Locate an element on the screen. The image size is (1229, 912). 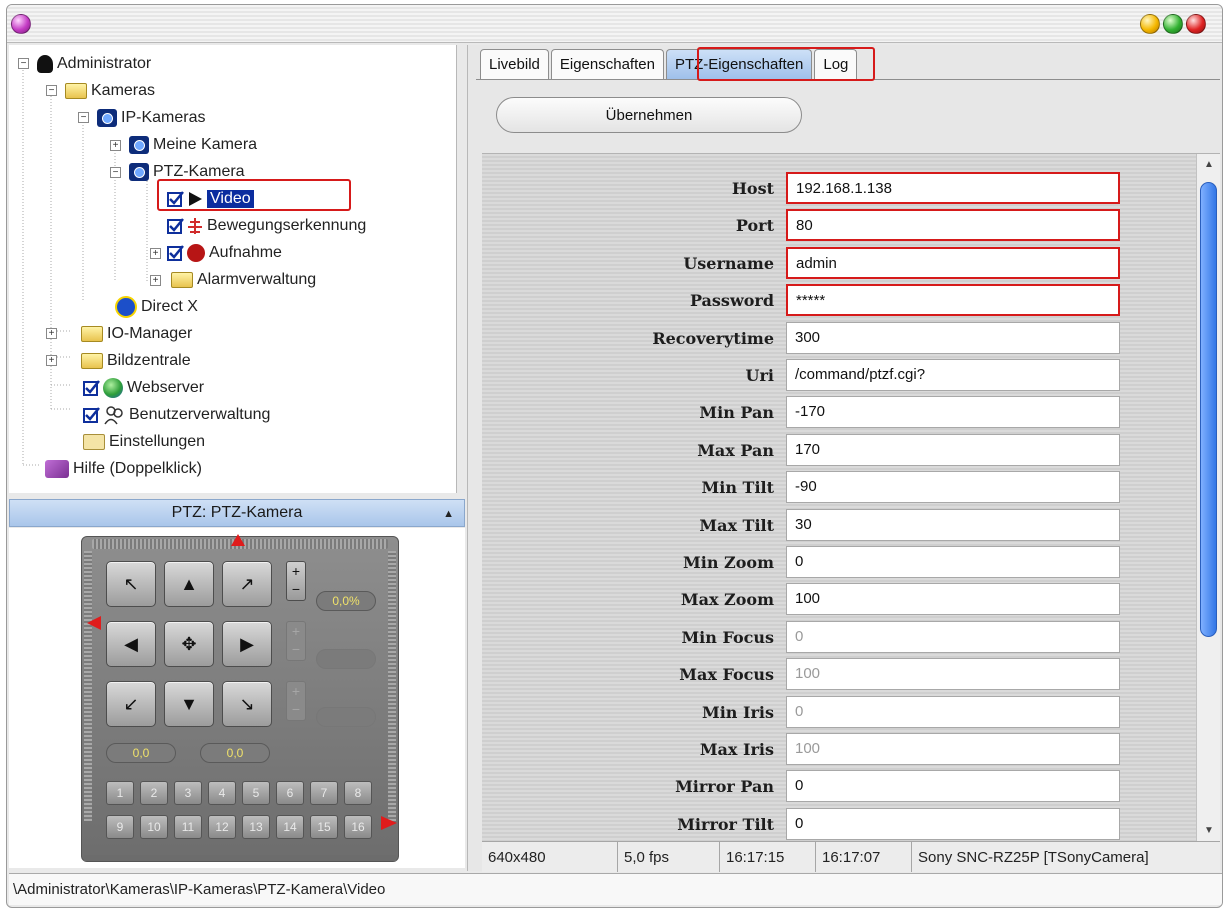
preset-button-15: 15 is located at coordinates (324, 827).